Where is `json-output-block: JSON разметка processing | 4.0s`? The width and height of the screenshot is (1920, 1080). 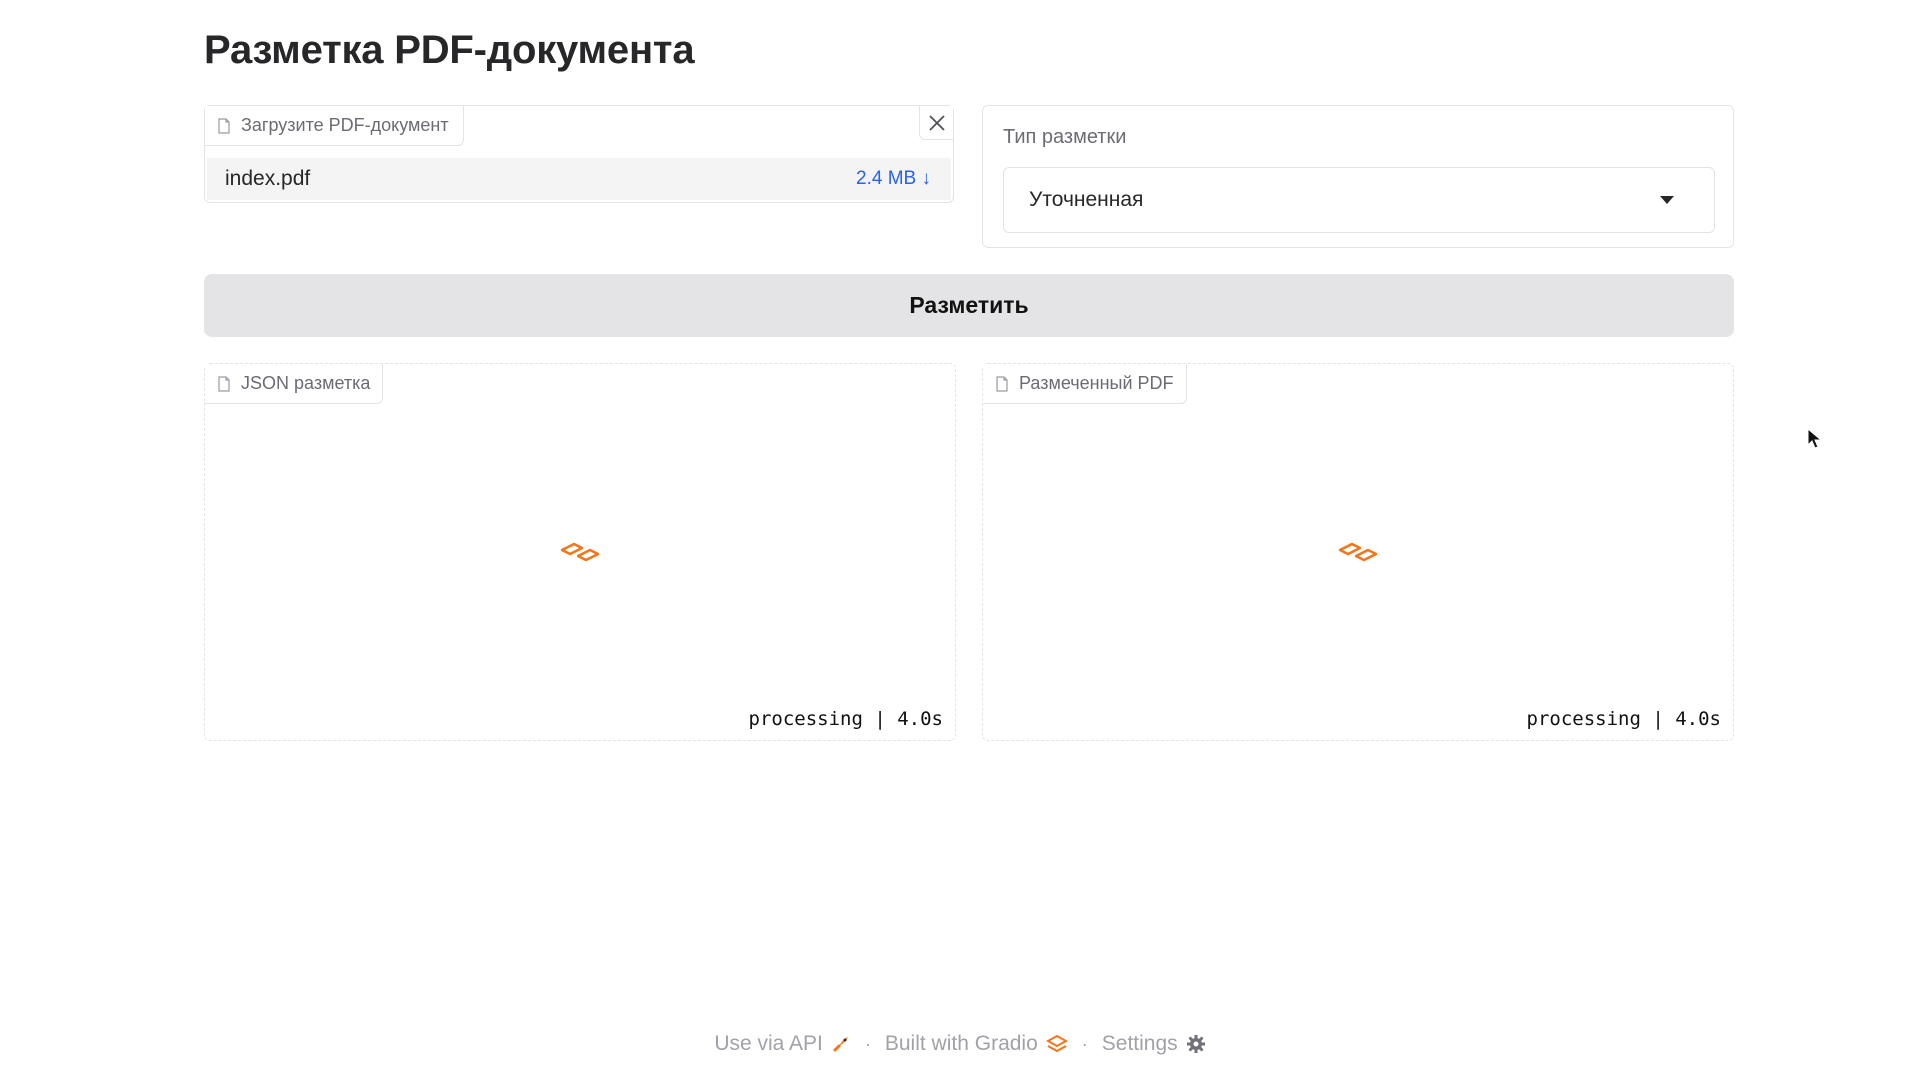
json-output-block: JSON разметка processing | 4.0s is located at coordinates (580, 552).